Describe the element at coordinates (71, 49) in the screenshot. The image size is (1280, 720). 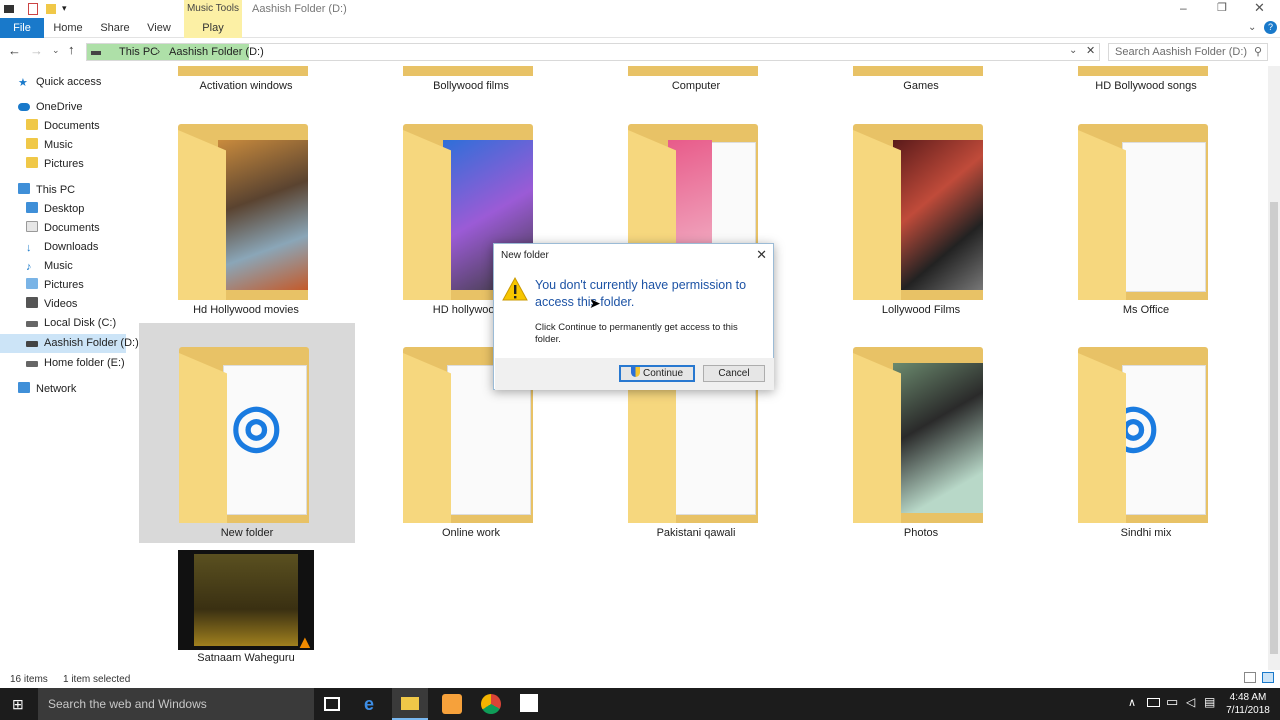
I see `up-arrow-icon: ↑` at that location.